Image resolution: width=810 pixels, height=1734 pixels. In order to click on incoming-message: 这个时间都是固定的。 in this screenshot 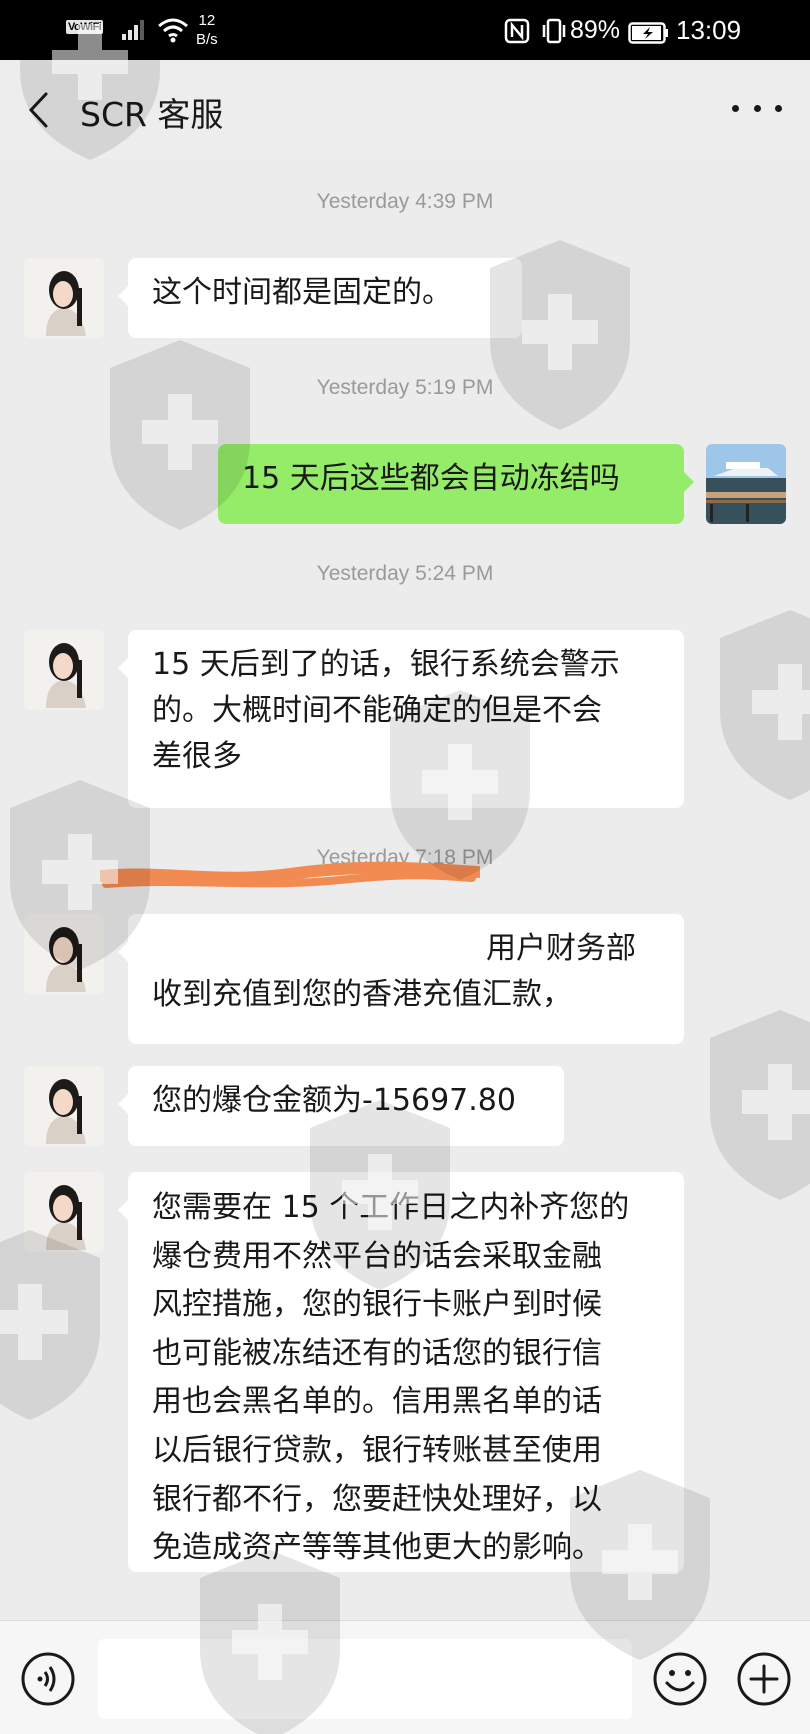, I will do `click(320, 298)`.